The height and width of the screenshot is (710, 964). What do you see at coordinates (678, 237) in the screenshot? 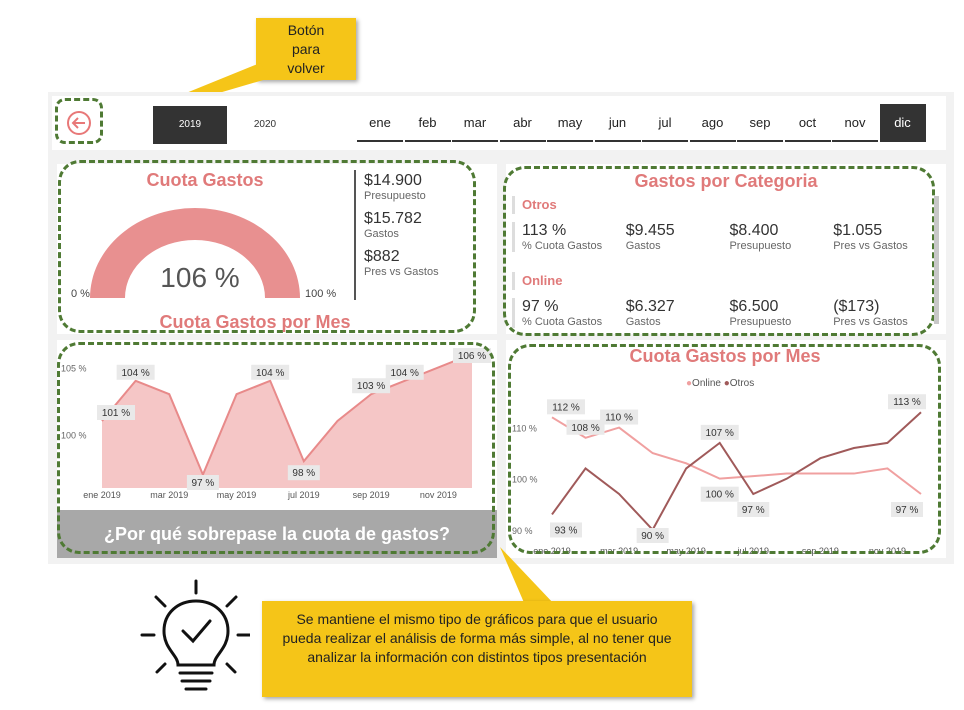
I see `category-kpi: $9.455 Gastos` at bounding box center [678, 237].